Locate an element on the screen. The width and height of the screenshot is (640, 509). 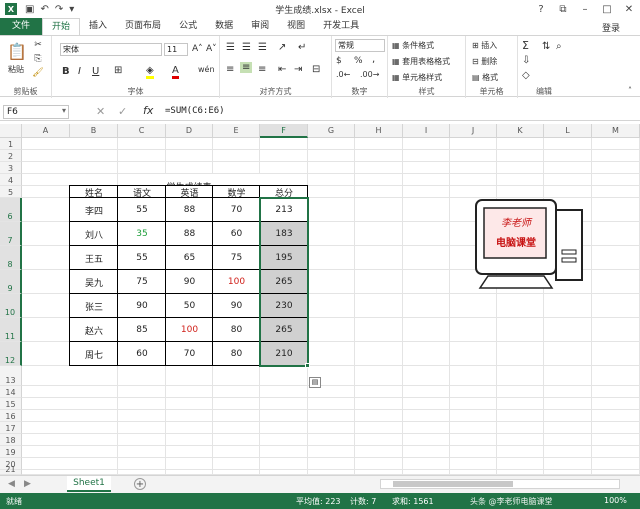
fill-color-icon: ◈ is located at coordinates (150, 72).